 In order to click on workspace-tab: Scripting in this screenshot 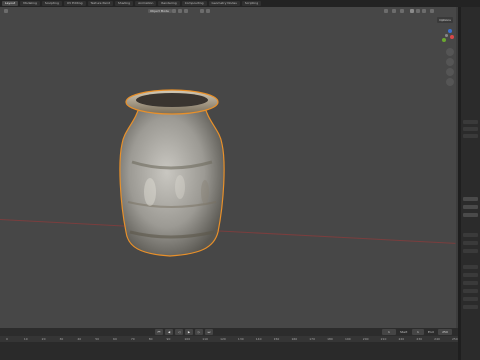, I will do `click(251, 3)`.